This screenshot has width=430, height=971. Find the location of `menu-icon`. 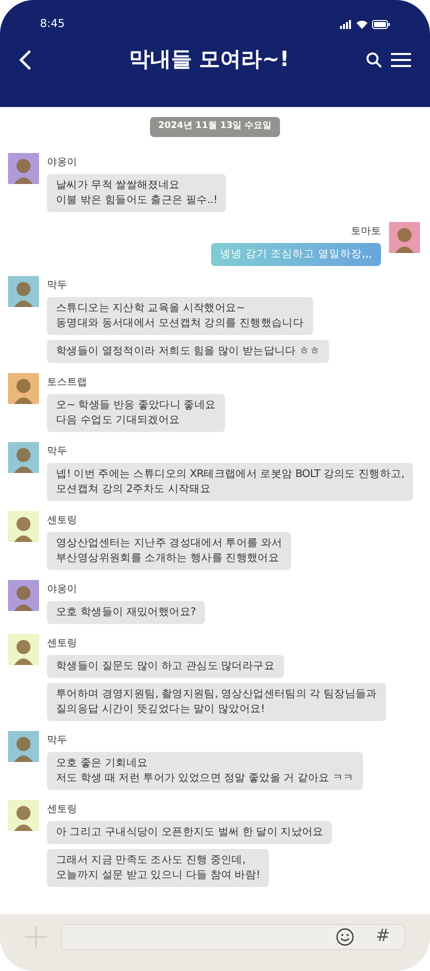

menu-icon is located at coordinates (401, 60).